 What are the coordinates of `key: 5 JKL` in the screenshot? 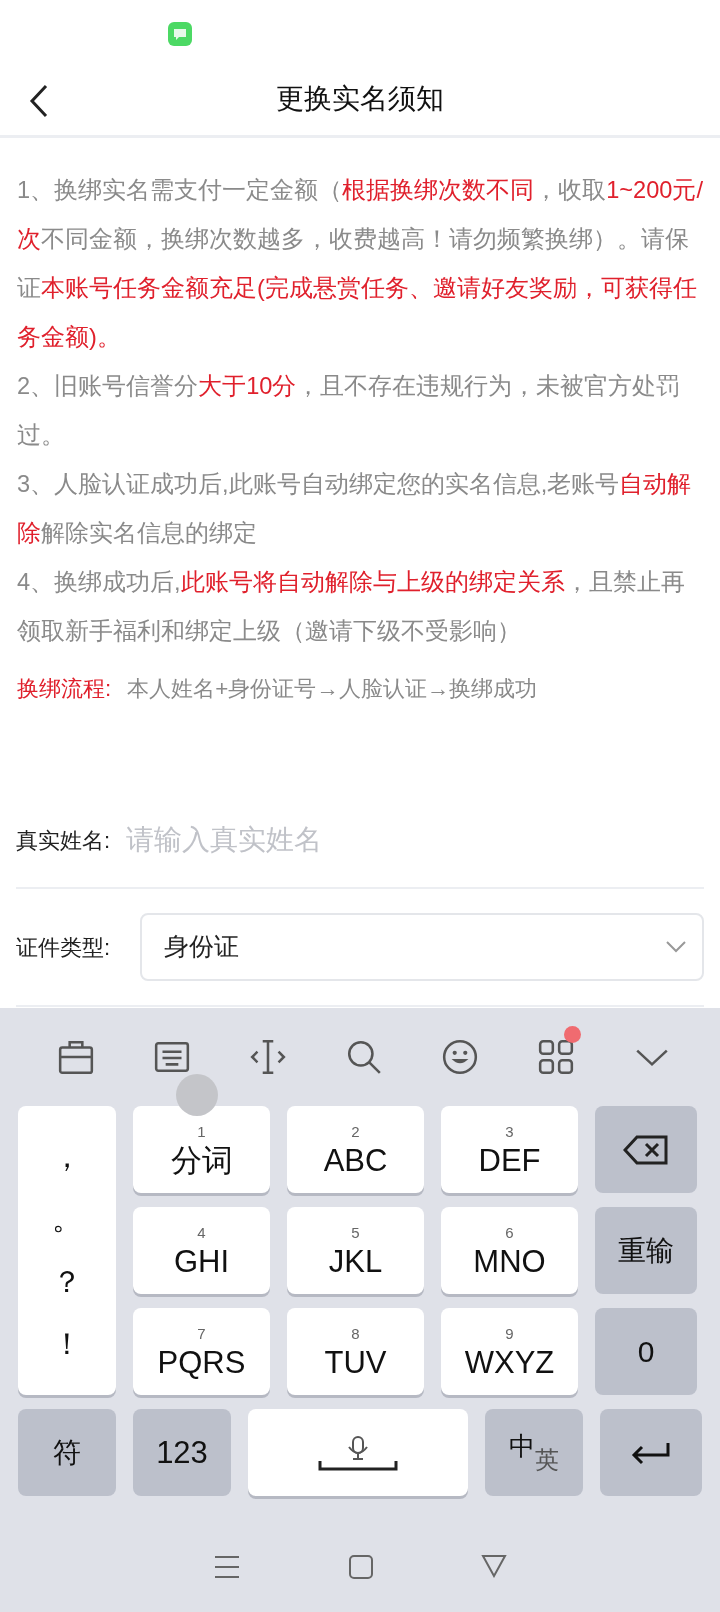 It's located at (355, 1250).